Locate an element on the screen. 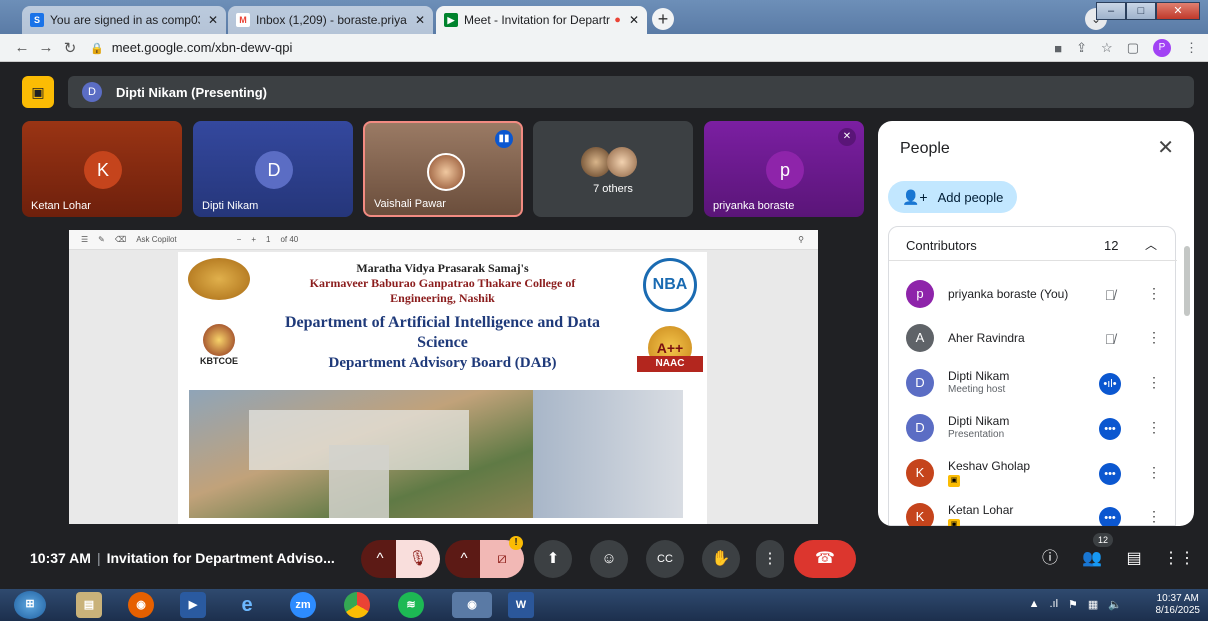  network-icon: ▦ is located at coordinates (1093, 604).